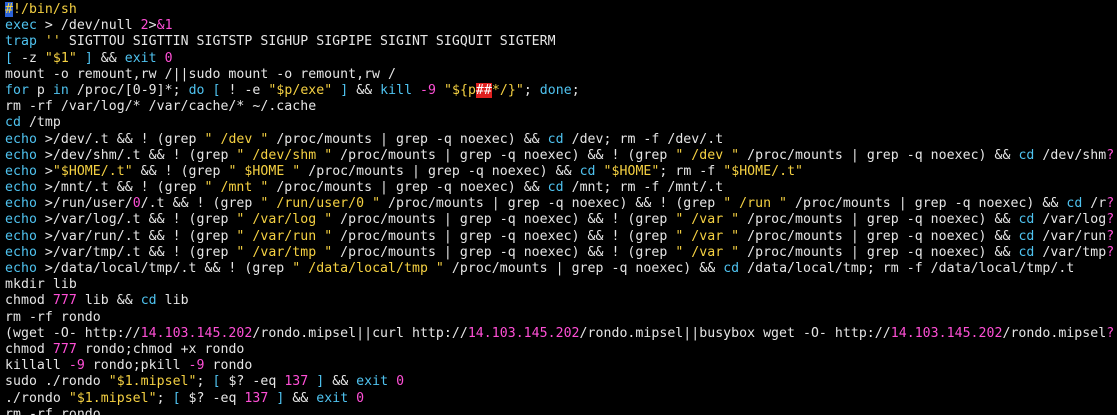  What do you see at coordinates (136, 236) in the screenshot?
I see `code-token: >/var/run/.t && ! (grep` at bounding box center [136, 236].